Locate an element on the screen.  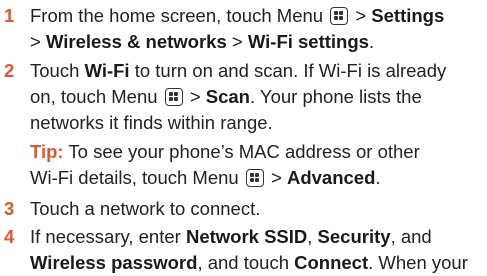
text-run: , and is located at coordinates (411, 236).